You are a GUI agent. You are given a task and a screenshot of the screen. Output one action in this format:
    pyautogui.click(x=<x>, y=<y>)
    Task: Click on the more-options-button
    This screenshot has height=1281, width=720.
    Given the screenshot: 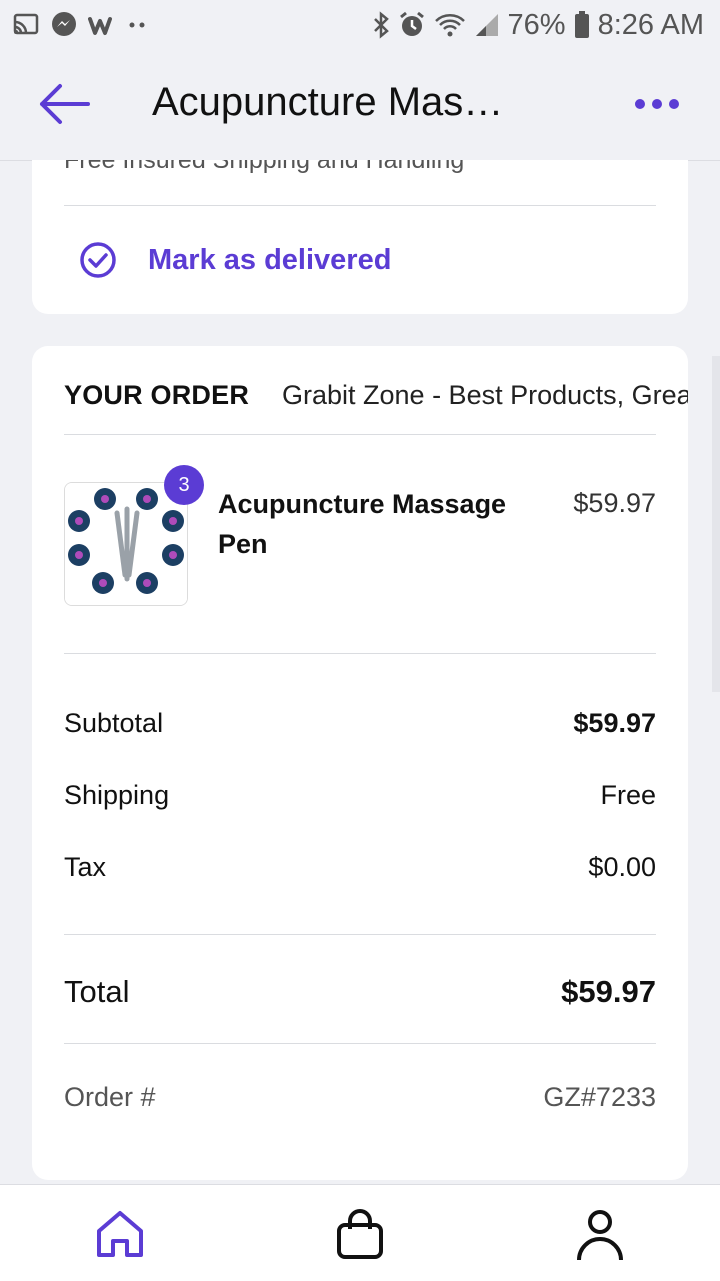 What is the action you would take?
    pyautogui.click(x=657, y=104)
    